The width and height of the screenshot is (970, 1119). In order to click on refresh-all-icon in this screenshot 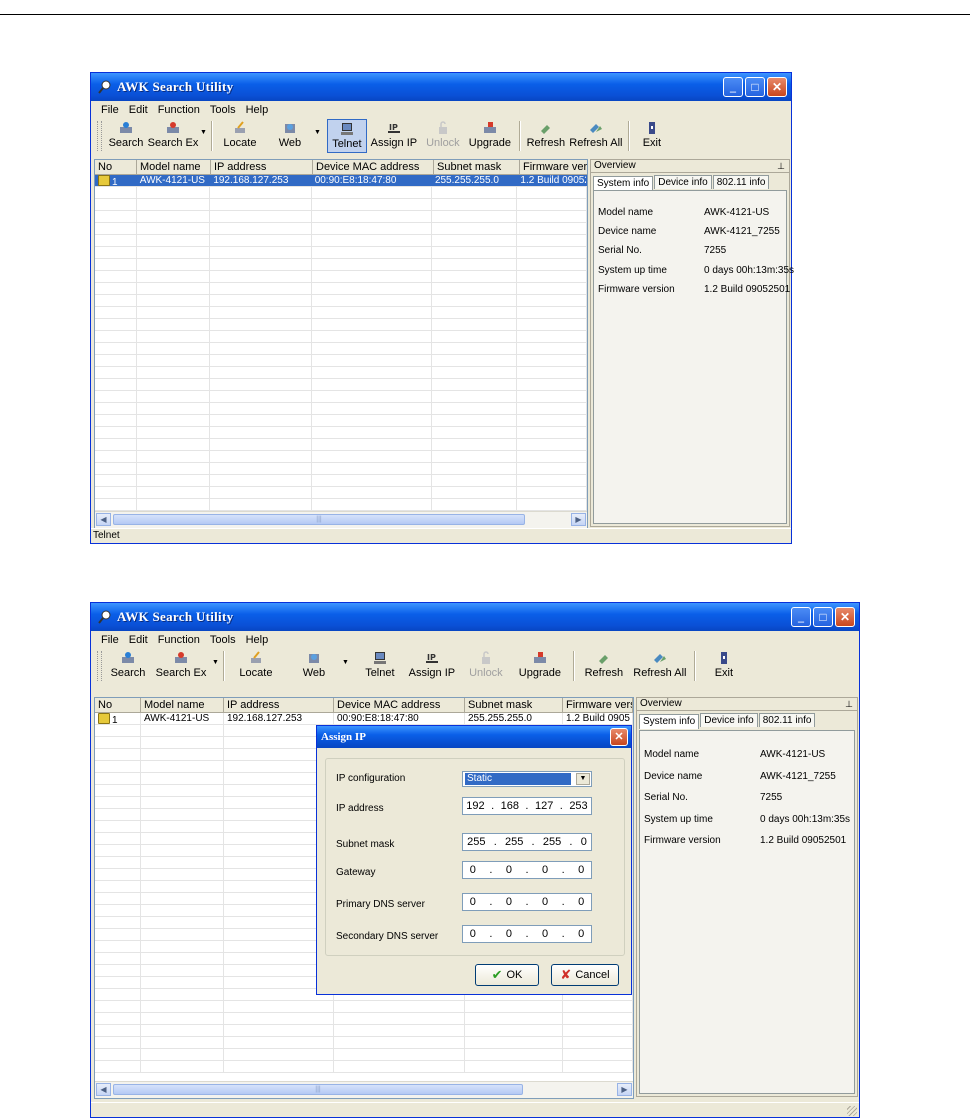, I will do `click(659, 658)`.